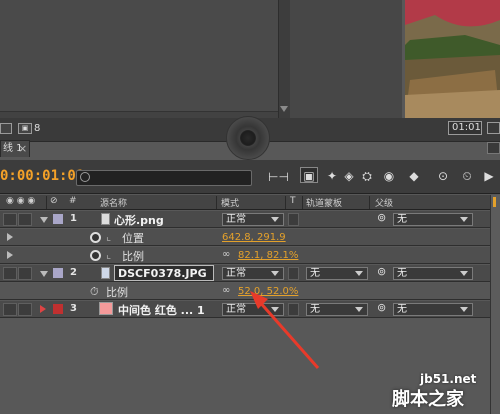 Image resolution: width=500 pixels, height=414 pixels. What do you see at coordinates (384, 202) in the screenshot?
I see `header-parent: 父级` at bounding box center [384, 202].